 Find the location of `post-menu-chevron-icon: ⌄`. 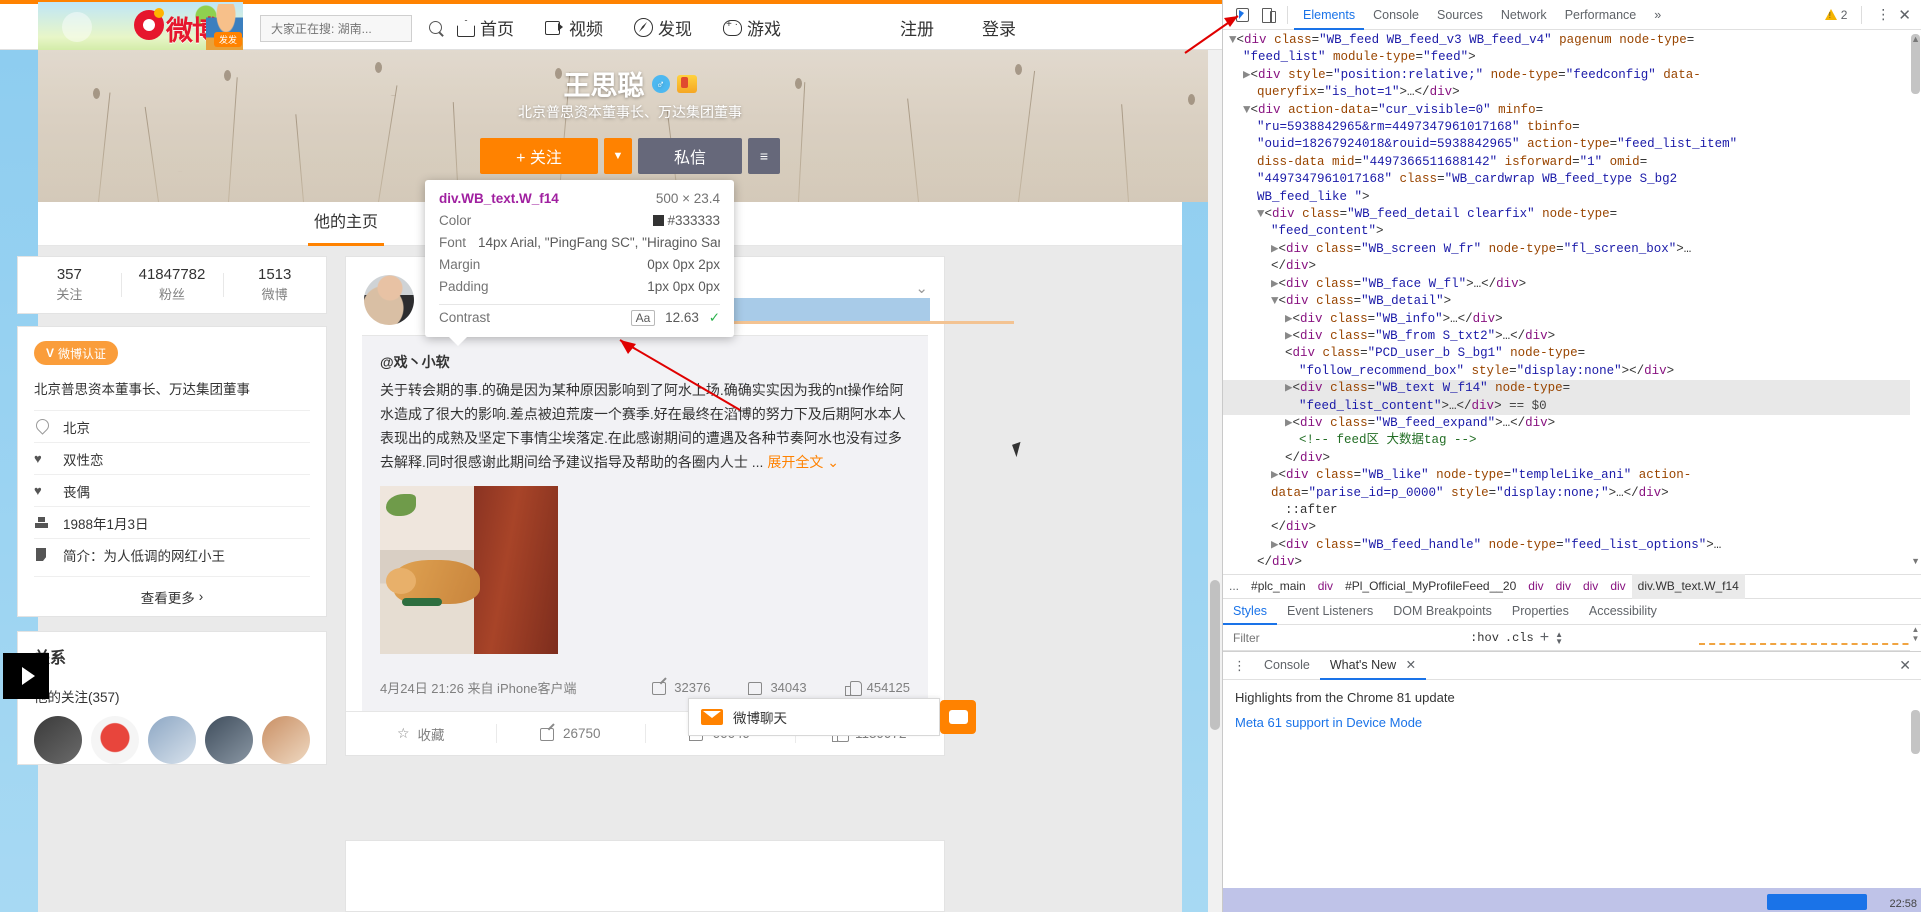

post-menu-chevron-icon: ⌄ is located at coordinates (921, 288).